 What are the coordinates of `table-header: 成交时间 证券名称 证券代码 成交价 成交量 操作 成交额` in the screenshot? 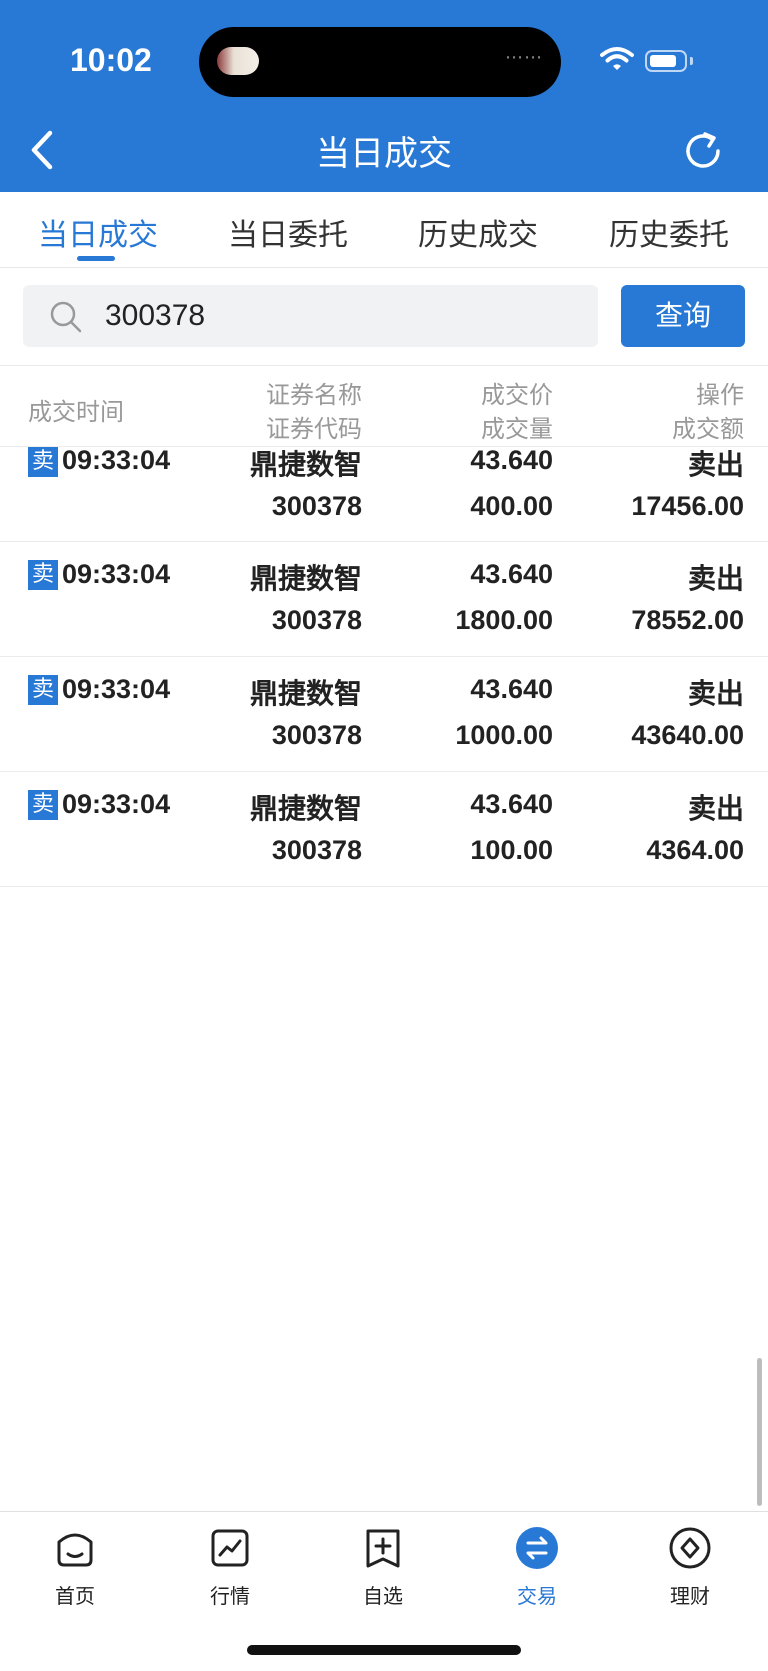 It's located at (384, 406).